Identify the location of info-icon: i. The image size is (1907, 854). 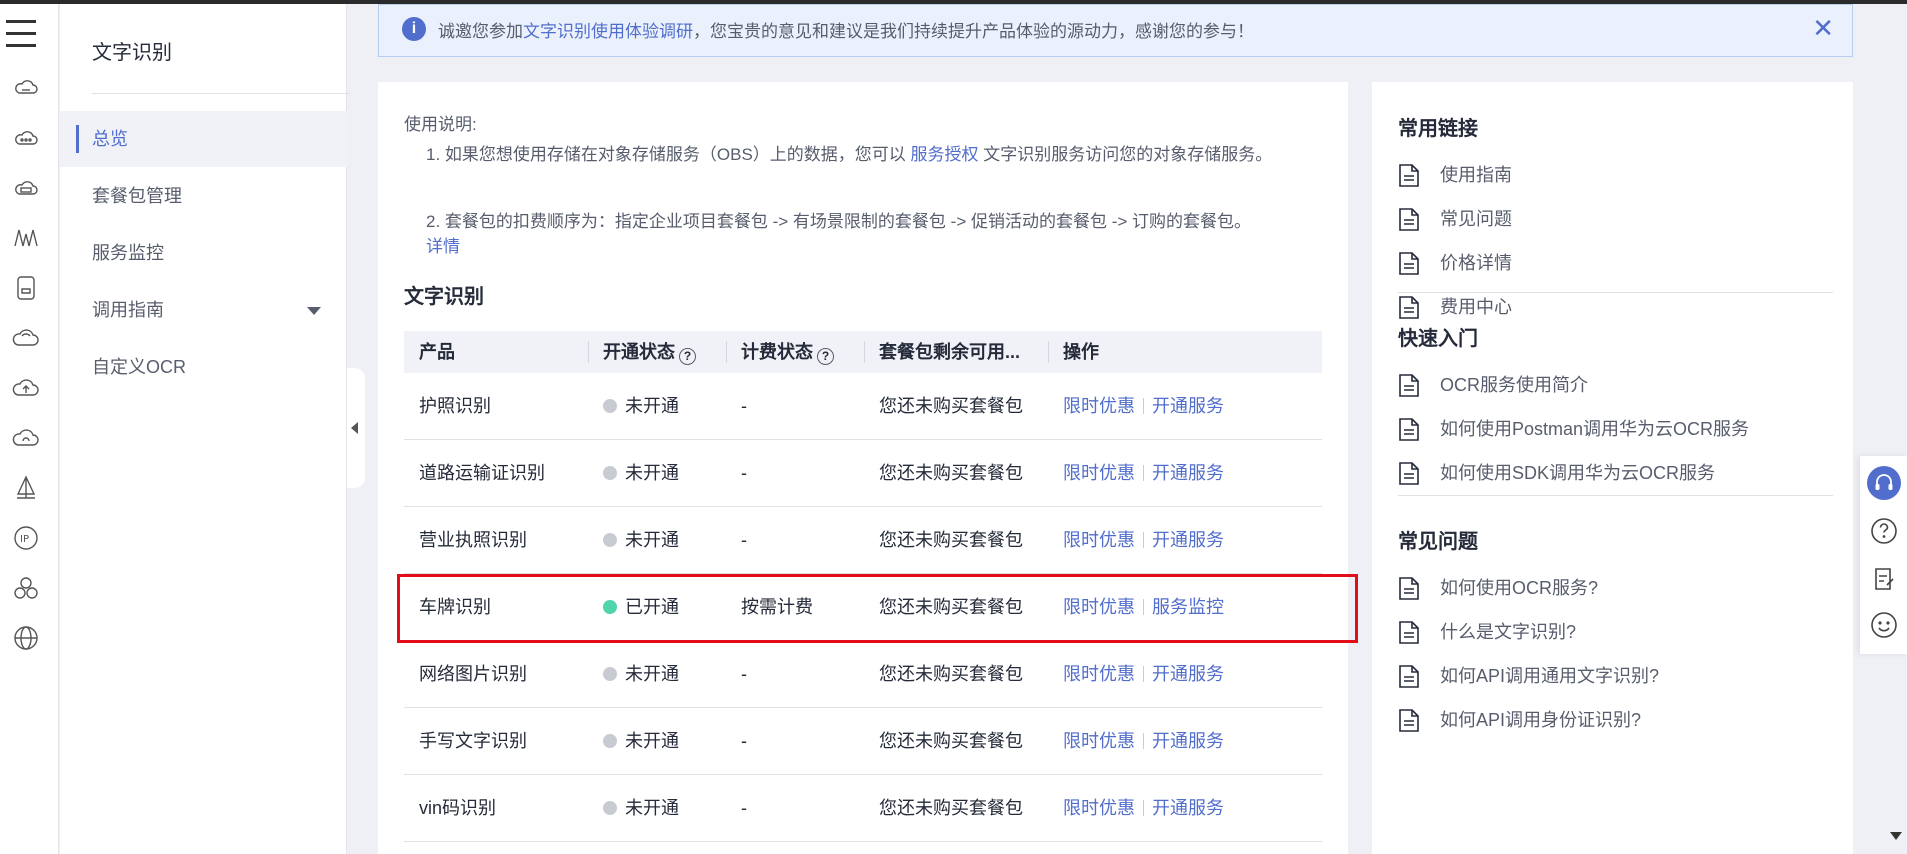
(414, 29).